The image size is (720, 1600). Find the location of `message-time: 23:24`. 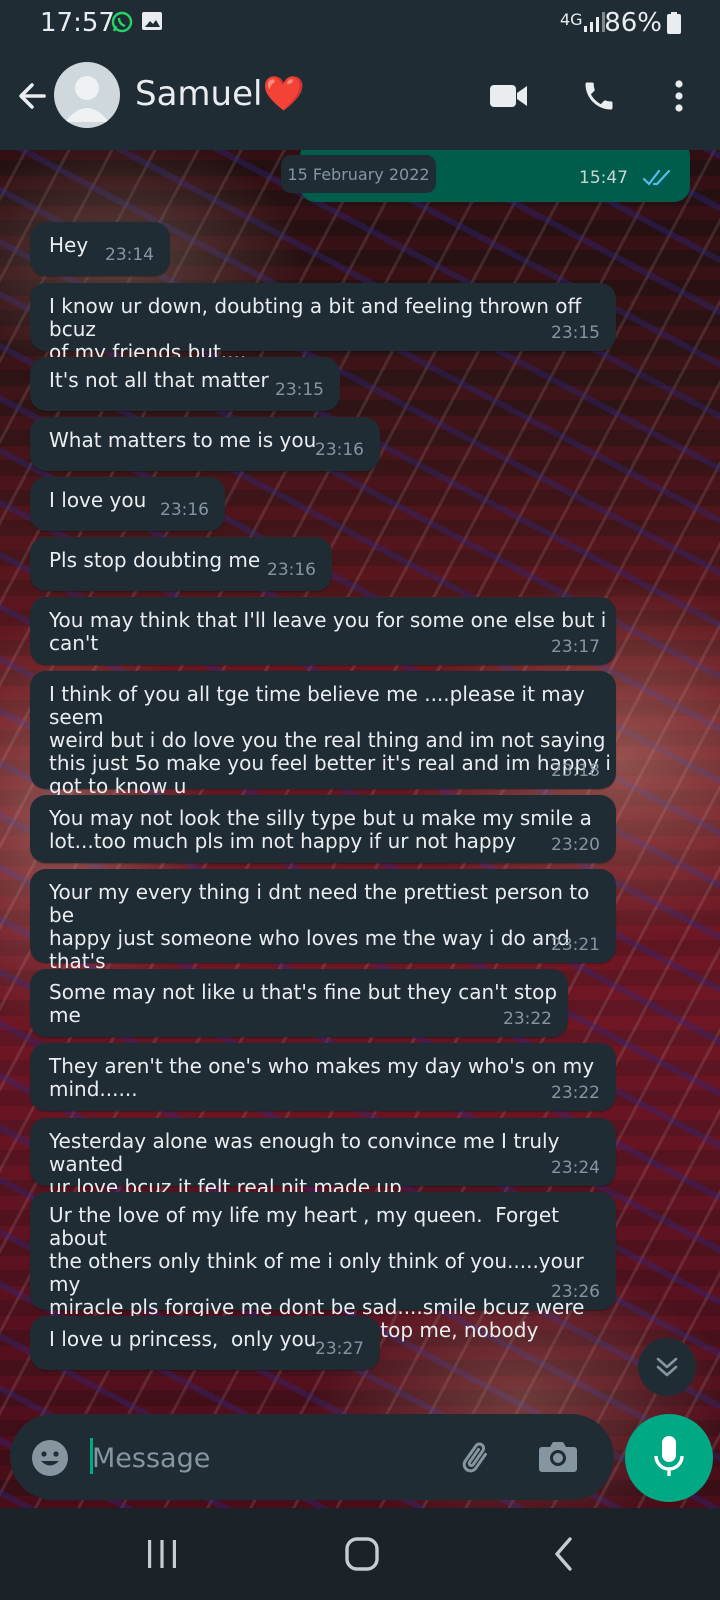

message-time: 23:24 is located at coordinates (575, 1168).